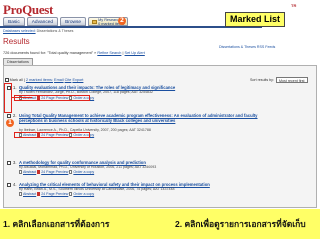 This screenshot has height=240, width=320. I want to click on rss-feeds-link: Dissertations & Theses RSS Feeds, so click(247, 47).